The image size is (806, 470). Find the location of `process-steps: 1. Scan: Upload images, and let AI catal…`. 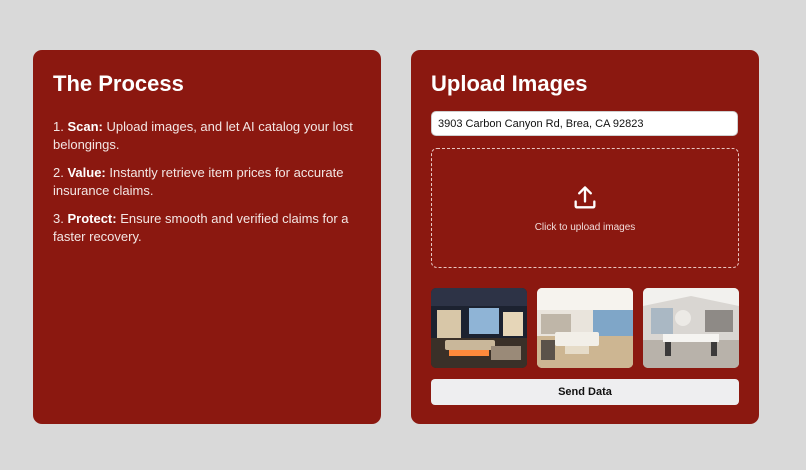

process-steps: 1. Scan: Upload images, and let AI catal… is located at coordinates (207, 182).